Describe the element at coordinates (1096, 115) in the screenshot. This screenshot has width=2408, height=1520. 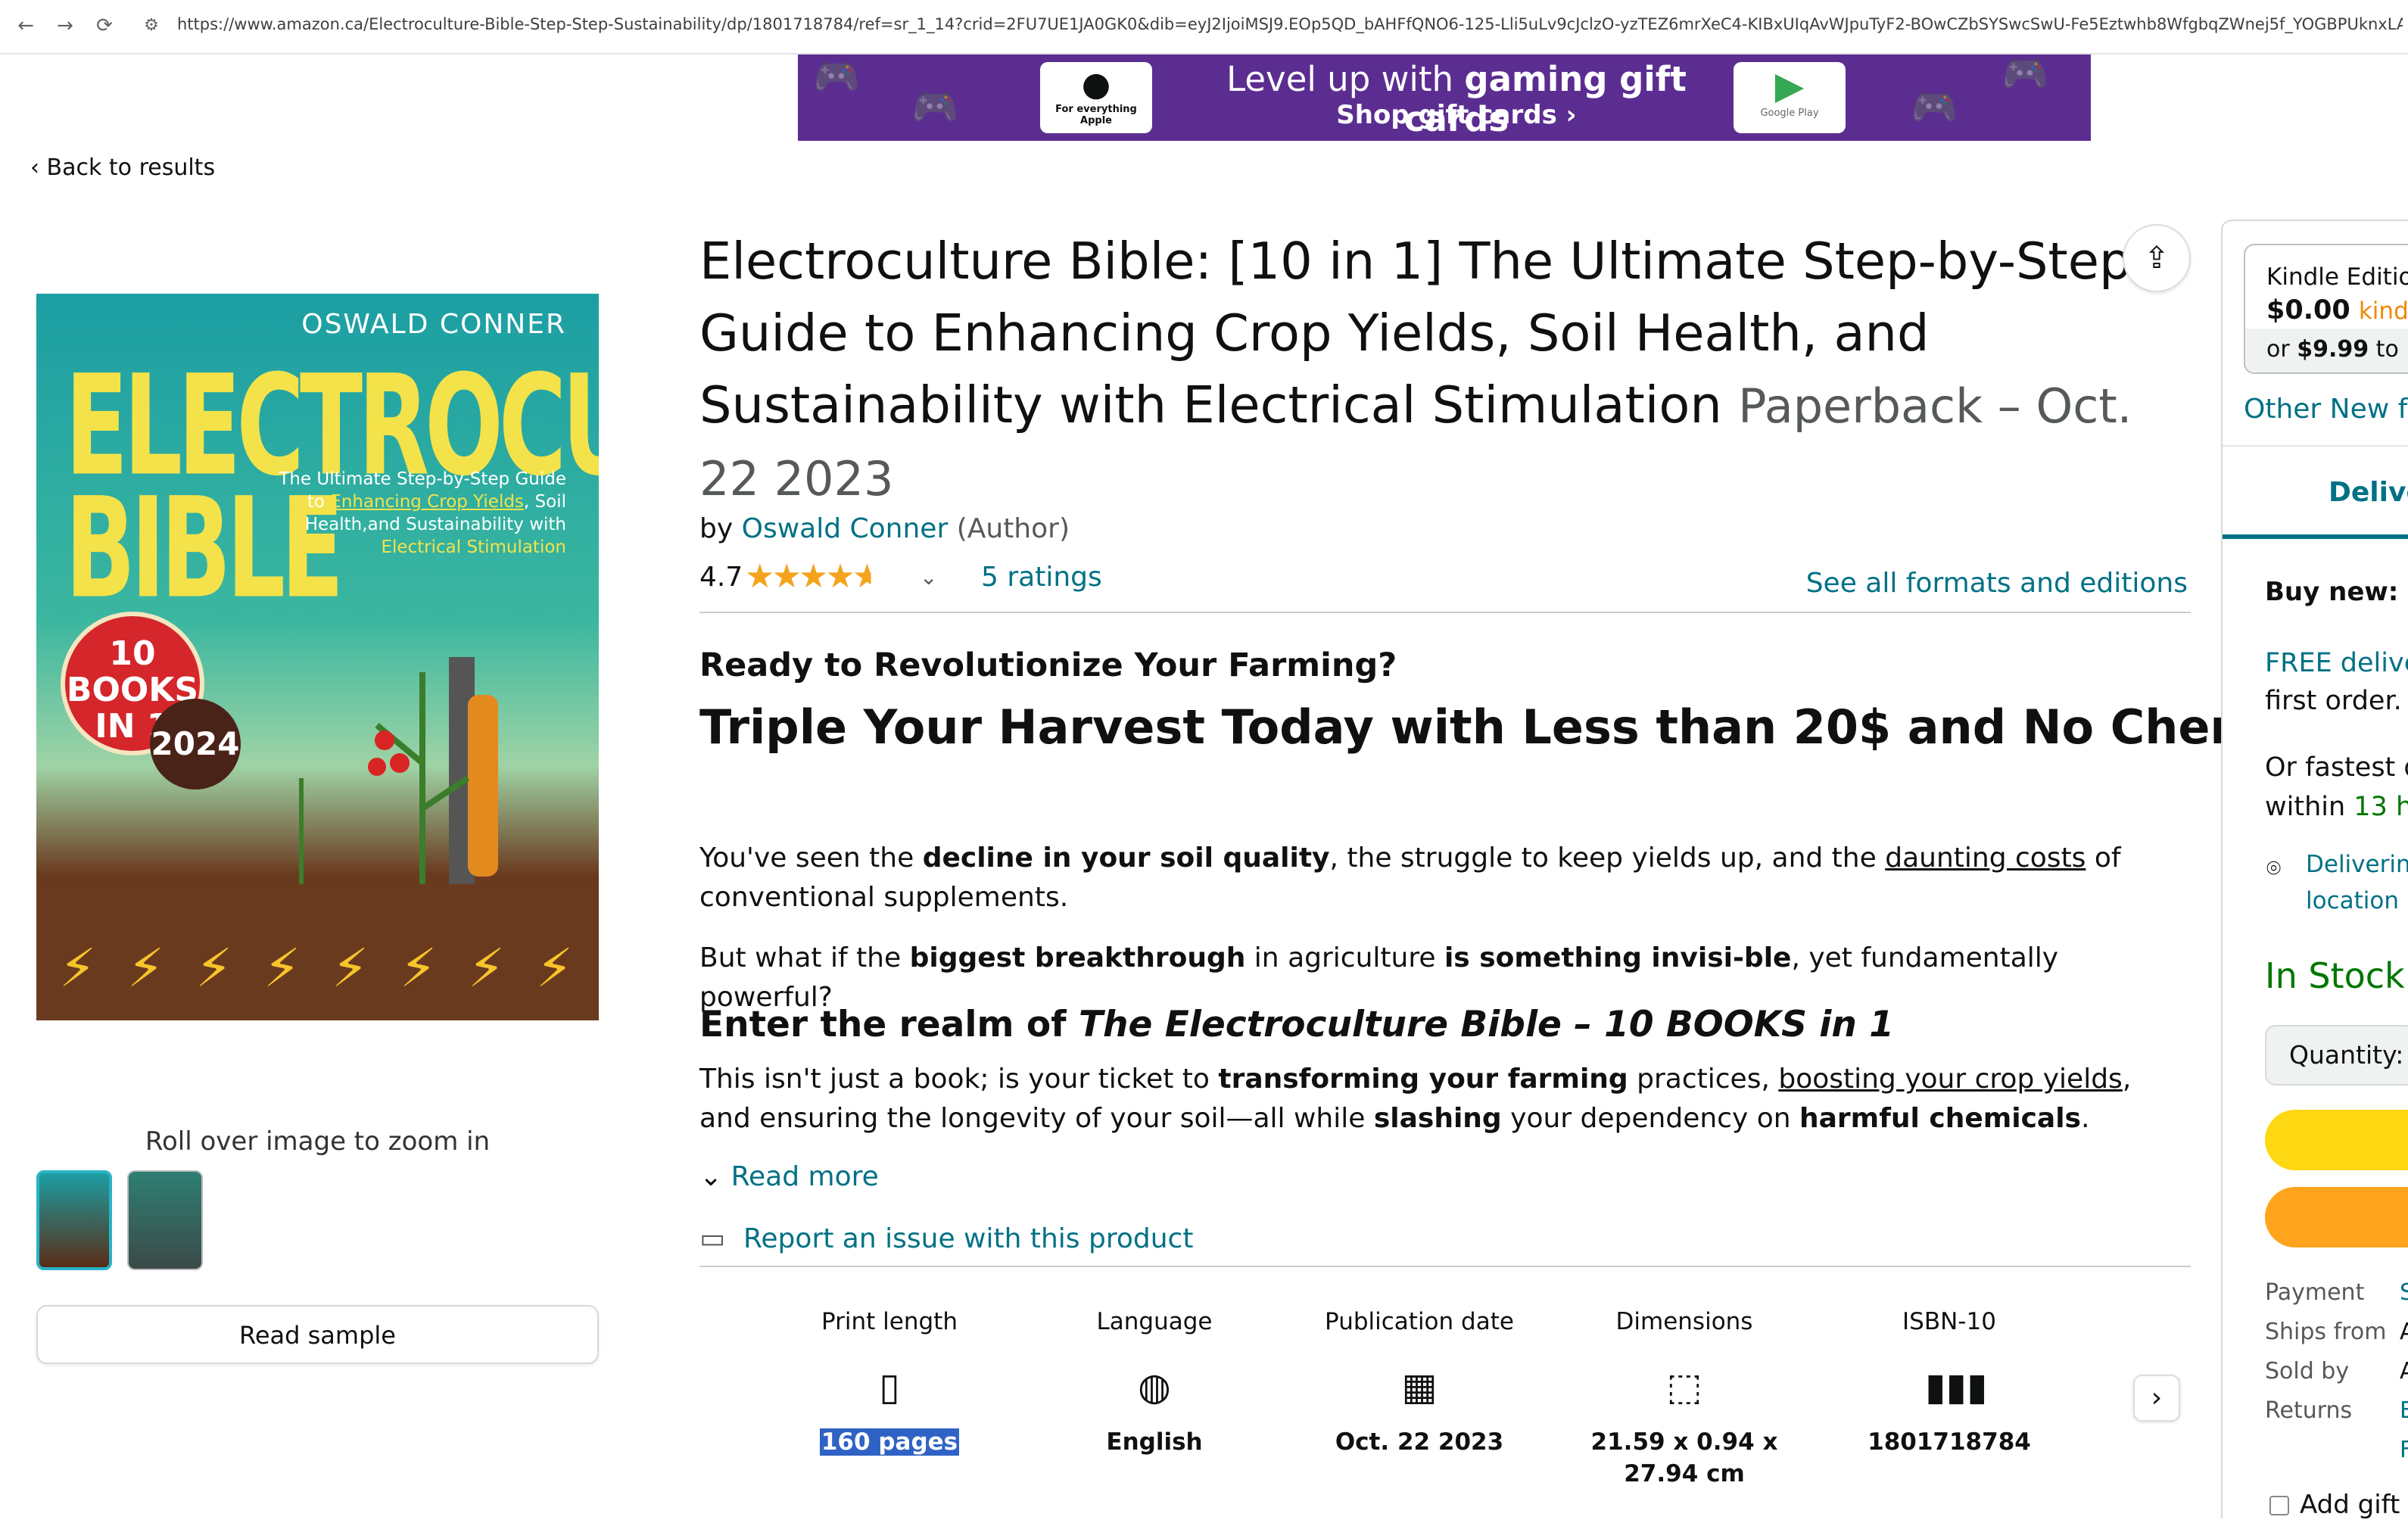
I see `apple-card-caption: For everything Apple` at that location.